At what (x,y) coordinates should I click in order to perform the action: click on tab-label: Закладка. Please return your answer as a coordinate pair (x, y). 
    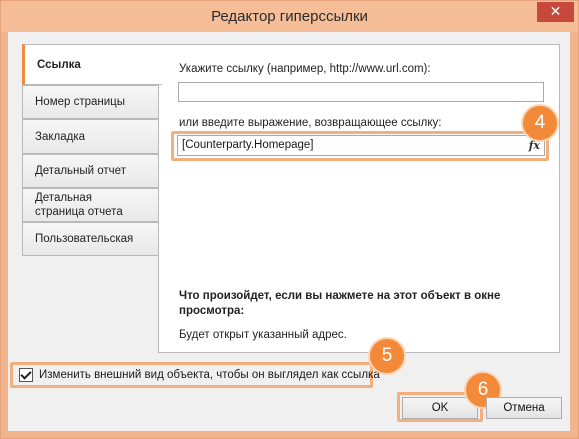
    Looking at the image, I should click on (60, 136).